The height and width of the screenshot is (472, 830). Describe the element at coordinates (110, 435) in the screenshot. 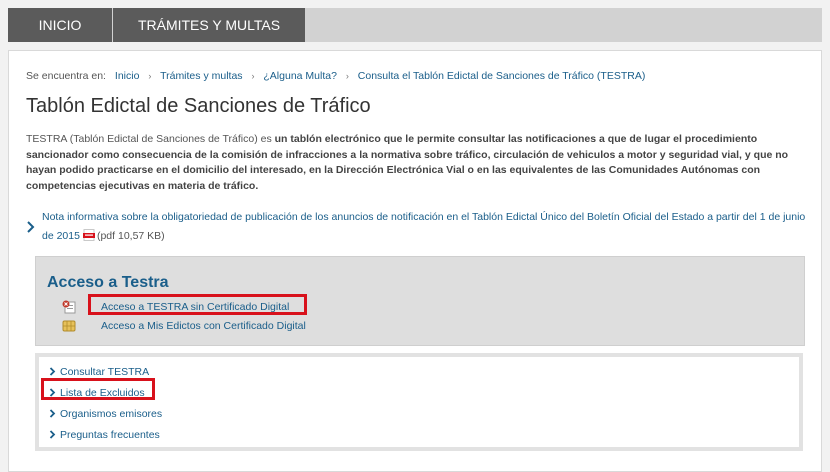

I see `link-label: Preguntas frecuentes` at that location.